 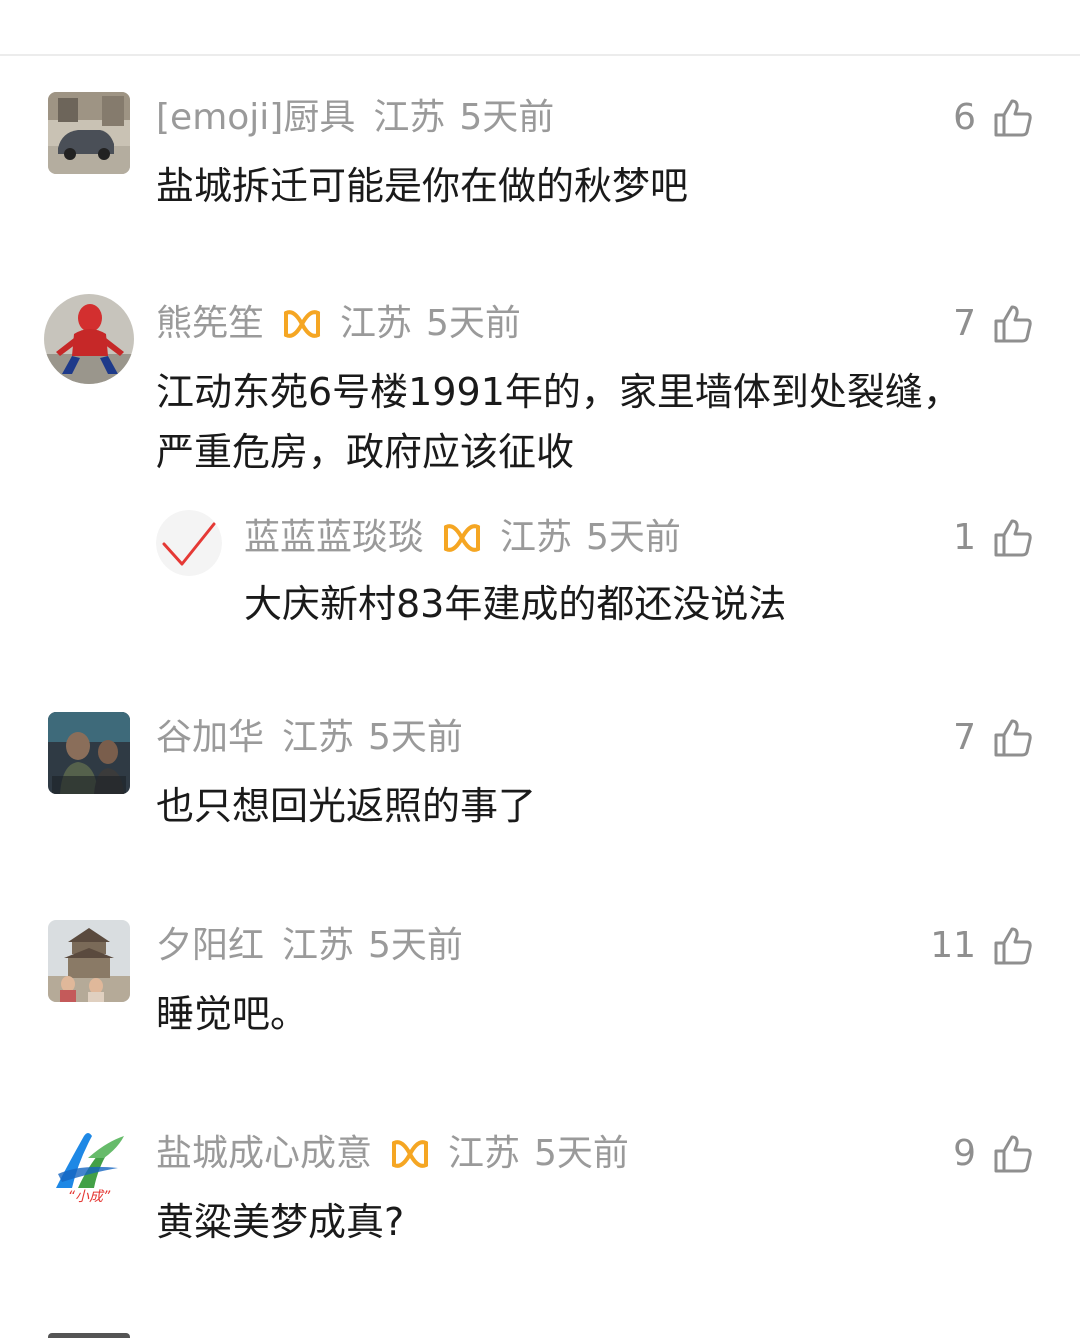 I want to click on comment-line: 严重危房，政府应该征收, so click(x=365, y=452).